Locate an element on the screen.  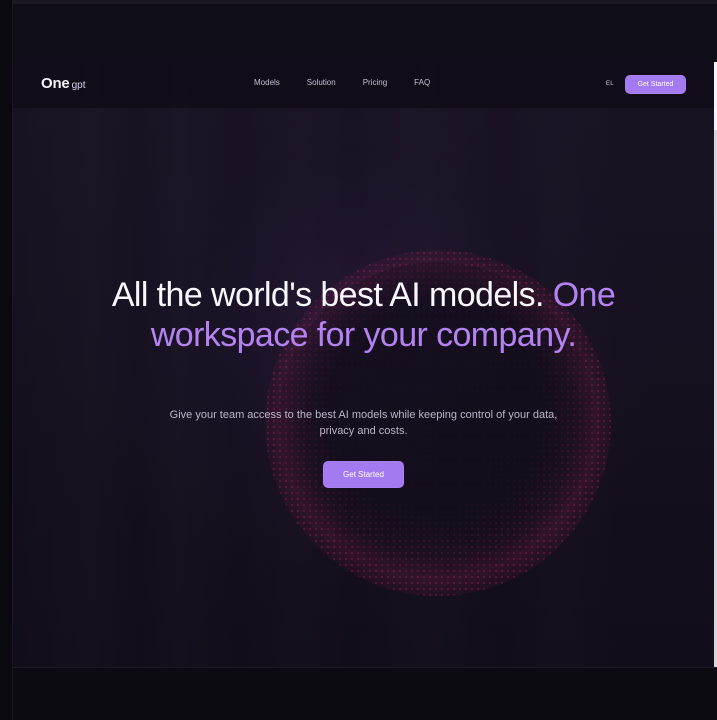
browser-left-rail is located at coordinates (6, 360).